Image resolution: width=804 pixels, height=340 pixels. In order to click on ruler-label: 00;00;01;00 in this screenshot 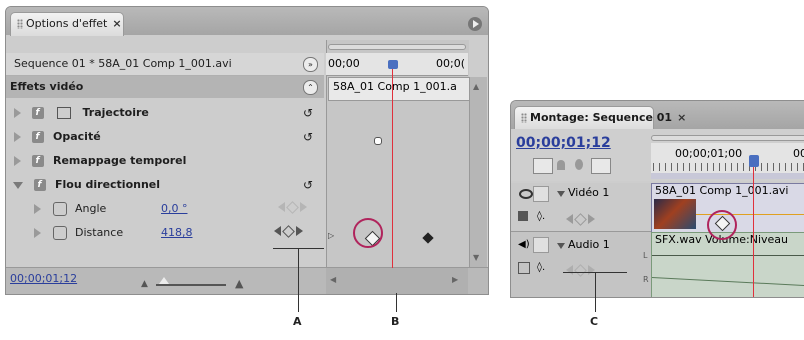, I will do `click(709, 153)`.